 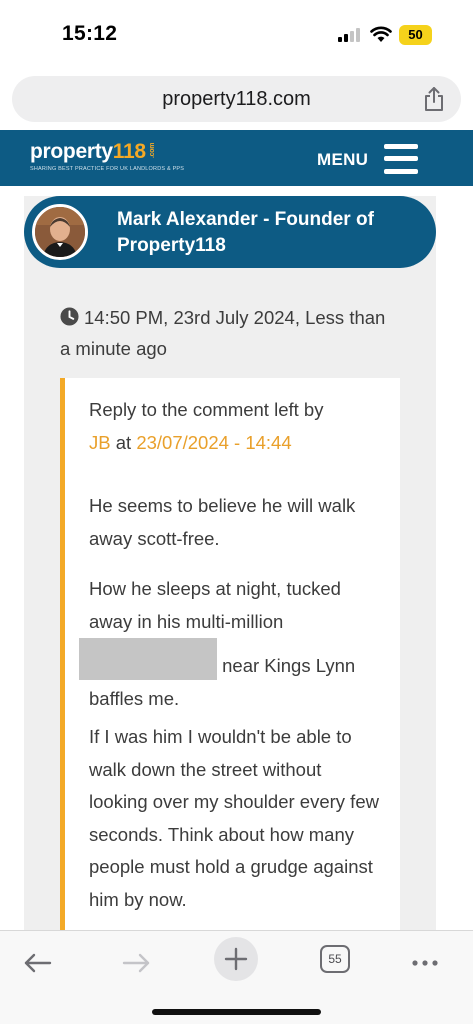 What do you see at coordinates (90, 33) in the screenshot?
I see `status-time: 15:12` at bounding box center [90, 33].